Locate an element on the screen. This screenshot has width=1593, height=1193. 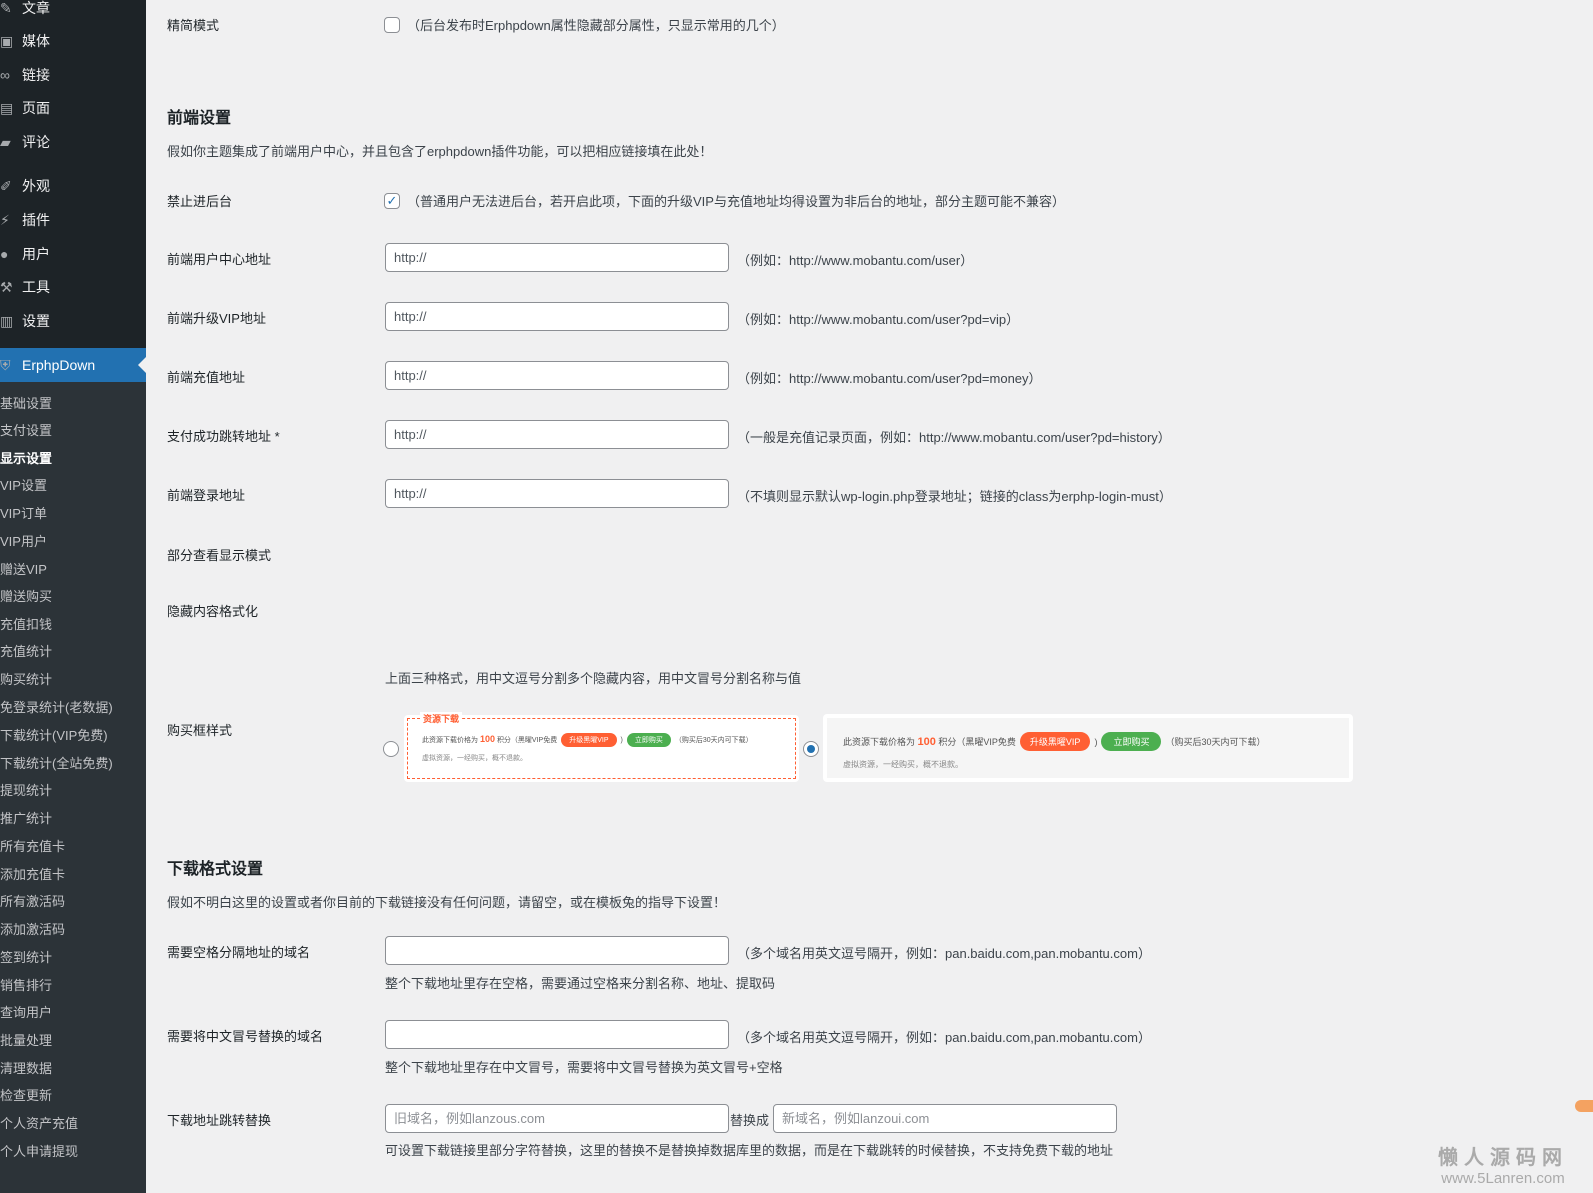
style2-vip-button: 升级黑曜VIP is located at coordinates (1055, 741).